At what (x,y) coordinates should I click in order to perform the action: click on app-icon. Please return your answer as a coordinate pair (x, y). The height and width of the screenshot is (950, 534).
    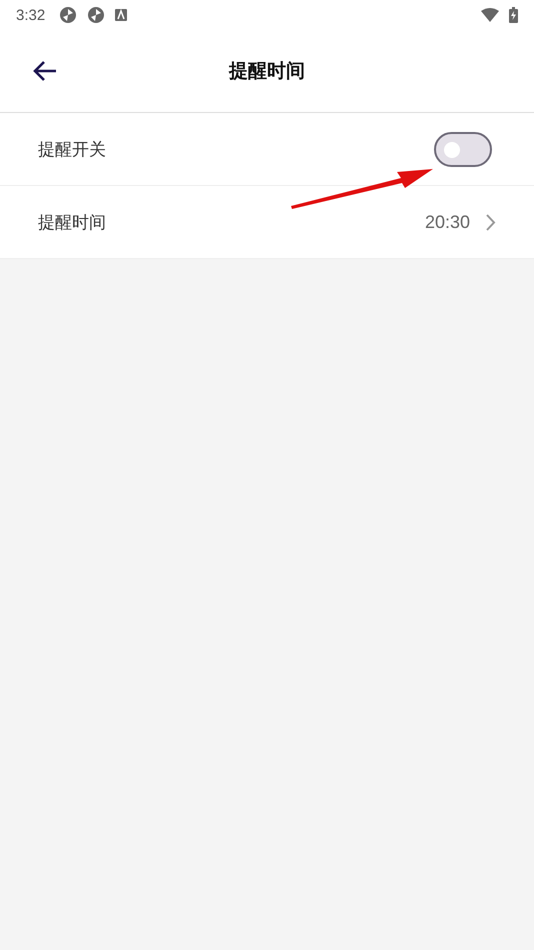
    Looking at the image, I should click on (121, 15).